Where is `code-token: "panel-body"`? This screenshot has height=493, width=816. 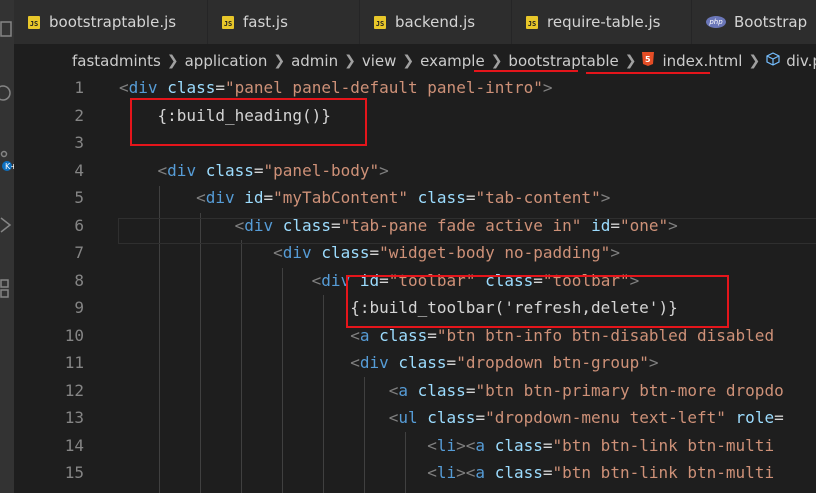
code-token: "panel-body" is located at coordinates (321, 170).